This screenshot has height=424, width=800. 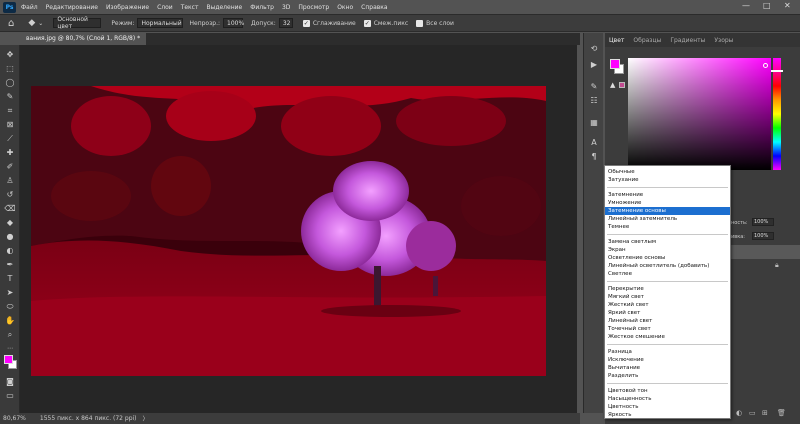 I want to click on path-select-tool-icon: ➤, so click(x=10, y=293).